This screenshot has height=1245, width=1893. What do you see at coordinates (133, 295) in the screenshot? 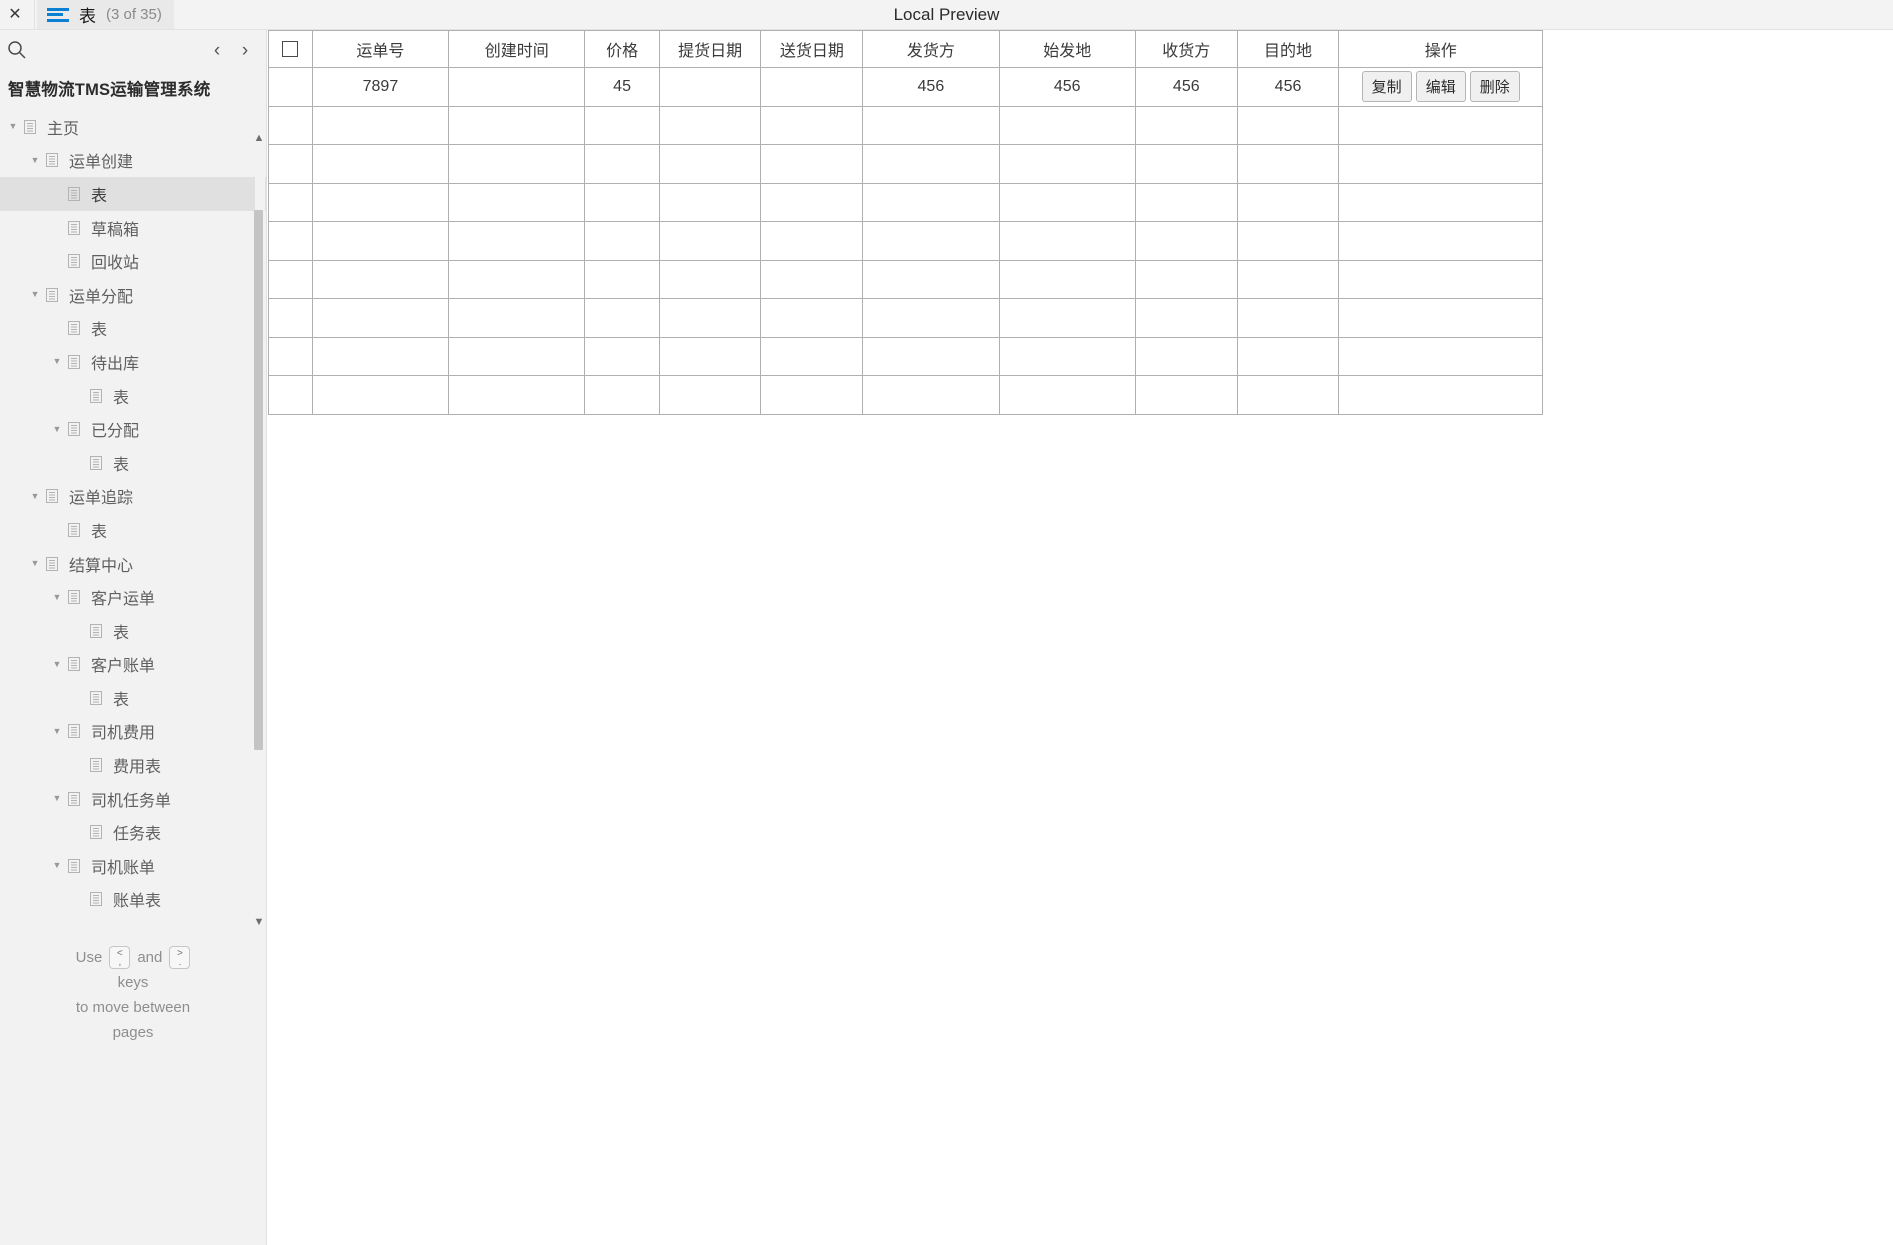
I see `sidebar-item-5: ▼ 运单分配` at bounding box center [133, 295].